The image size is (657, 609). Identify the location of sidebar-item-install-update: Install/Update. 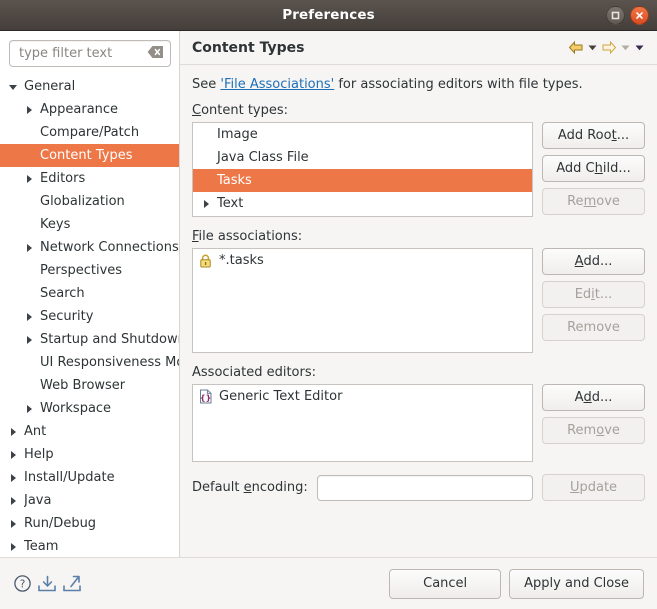
(89, 477).